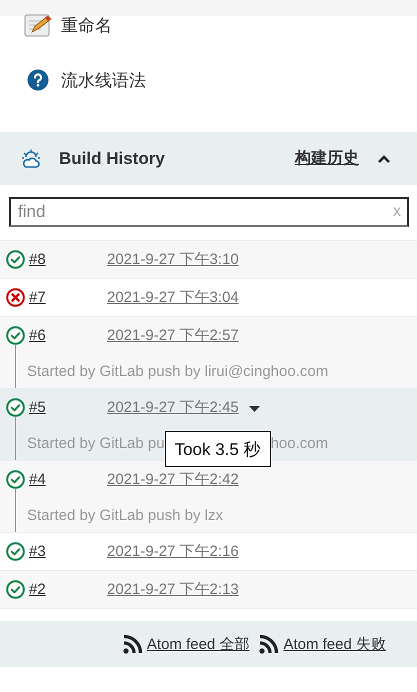  What do you see at coordinates (68, 407) in the screenshot?
I see `build-number-link: #5` at bounding box center [68, 407].